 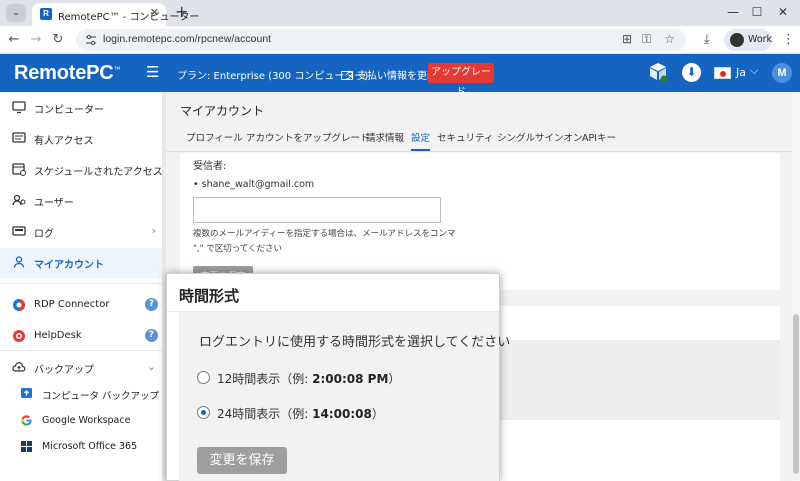 I want to click on profile-avatar-icon, so click(x=737, y=40).